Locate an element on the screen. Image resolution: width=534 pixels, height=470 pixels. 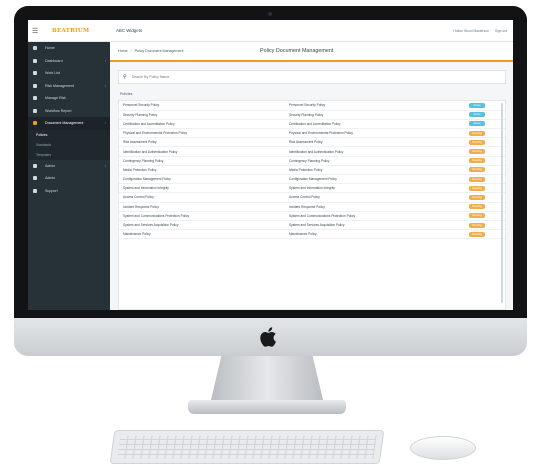
sidebar-item: Work List is located at coordinates (69, 73).